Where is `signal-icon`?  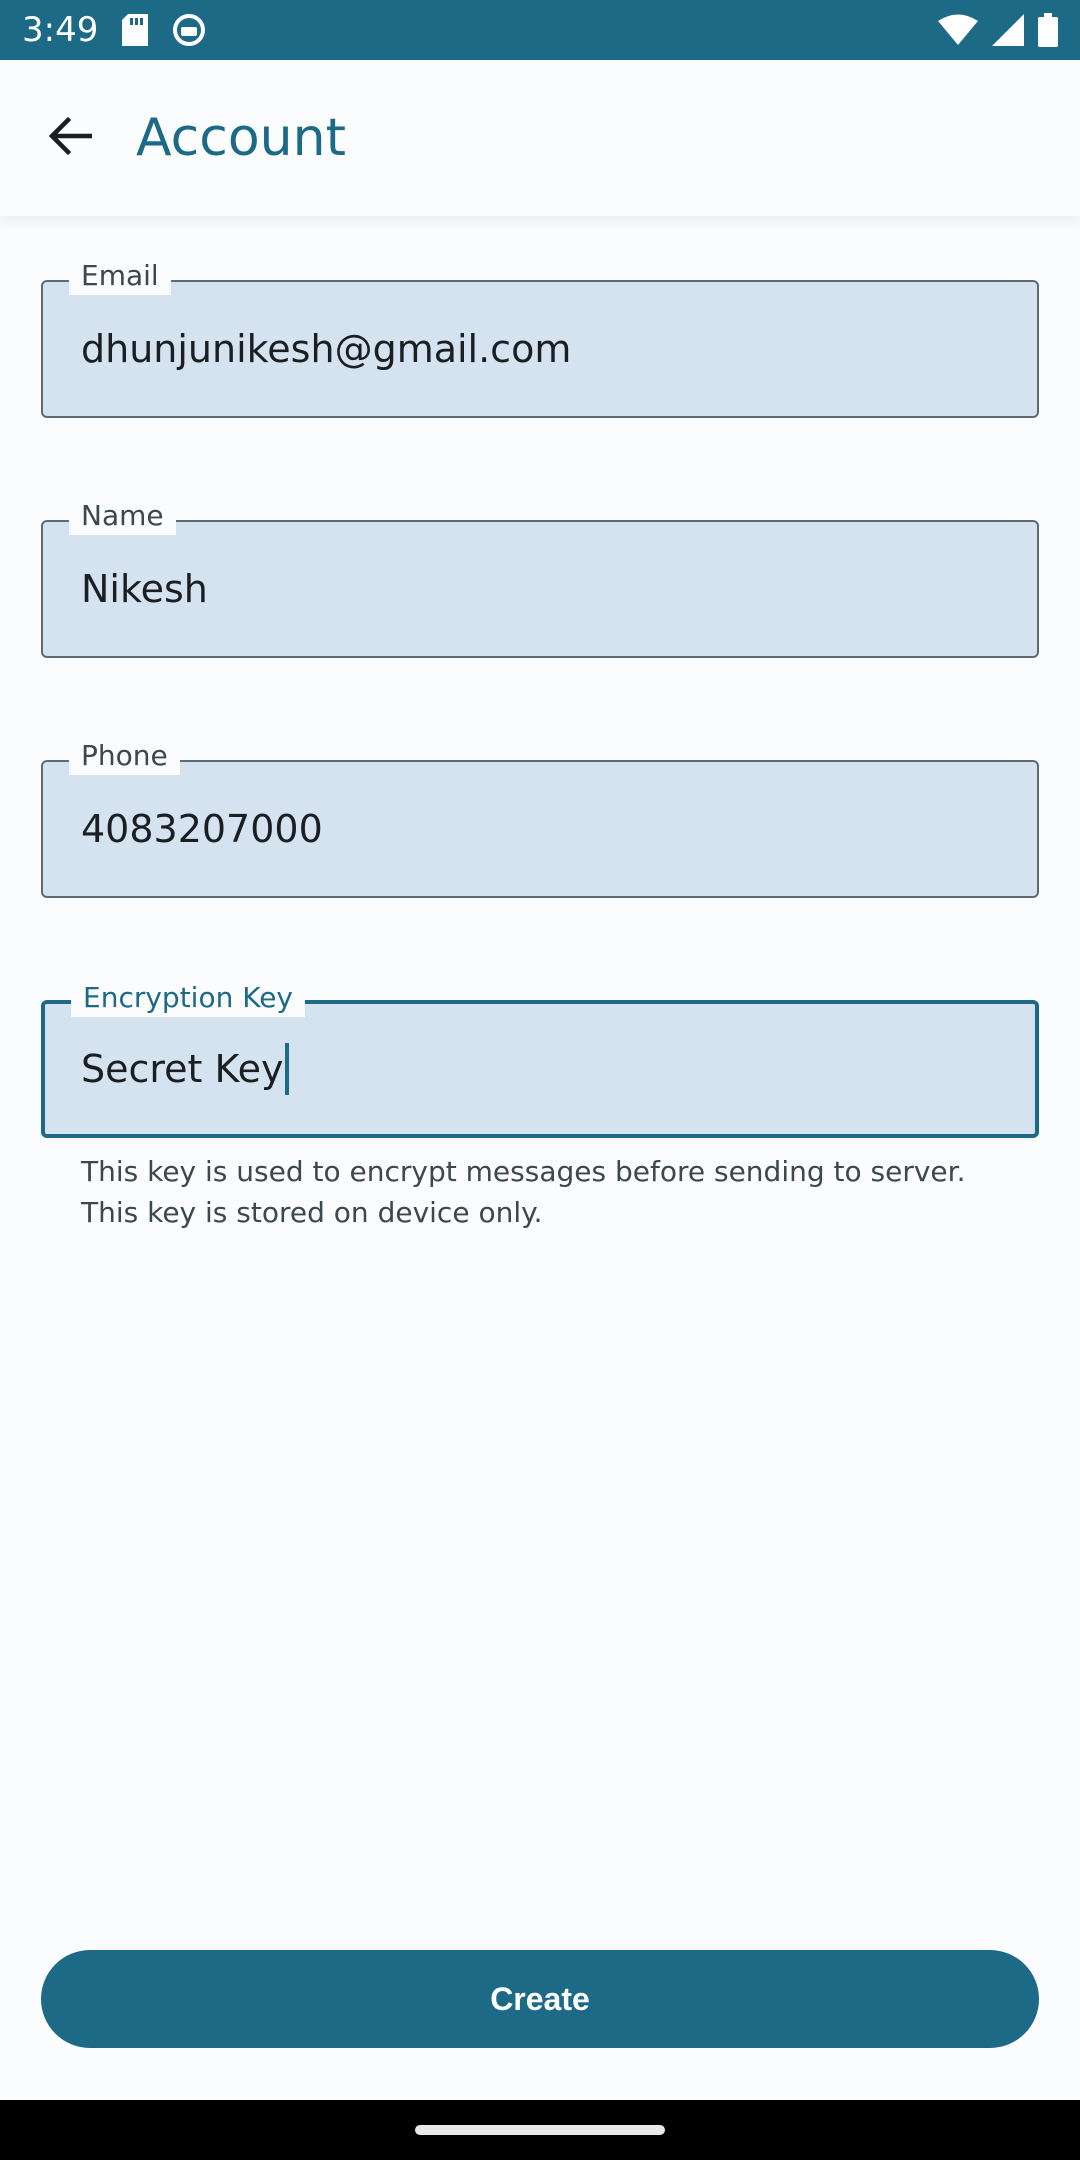 signal-icon is located at coordinates (1008, 30).